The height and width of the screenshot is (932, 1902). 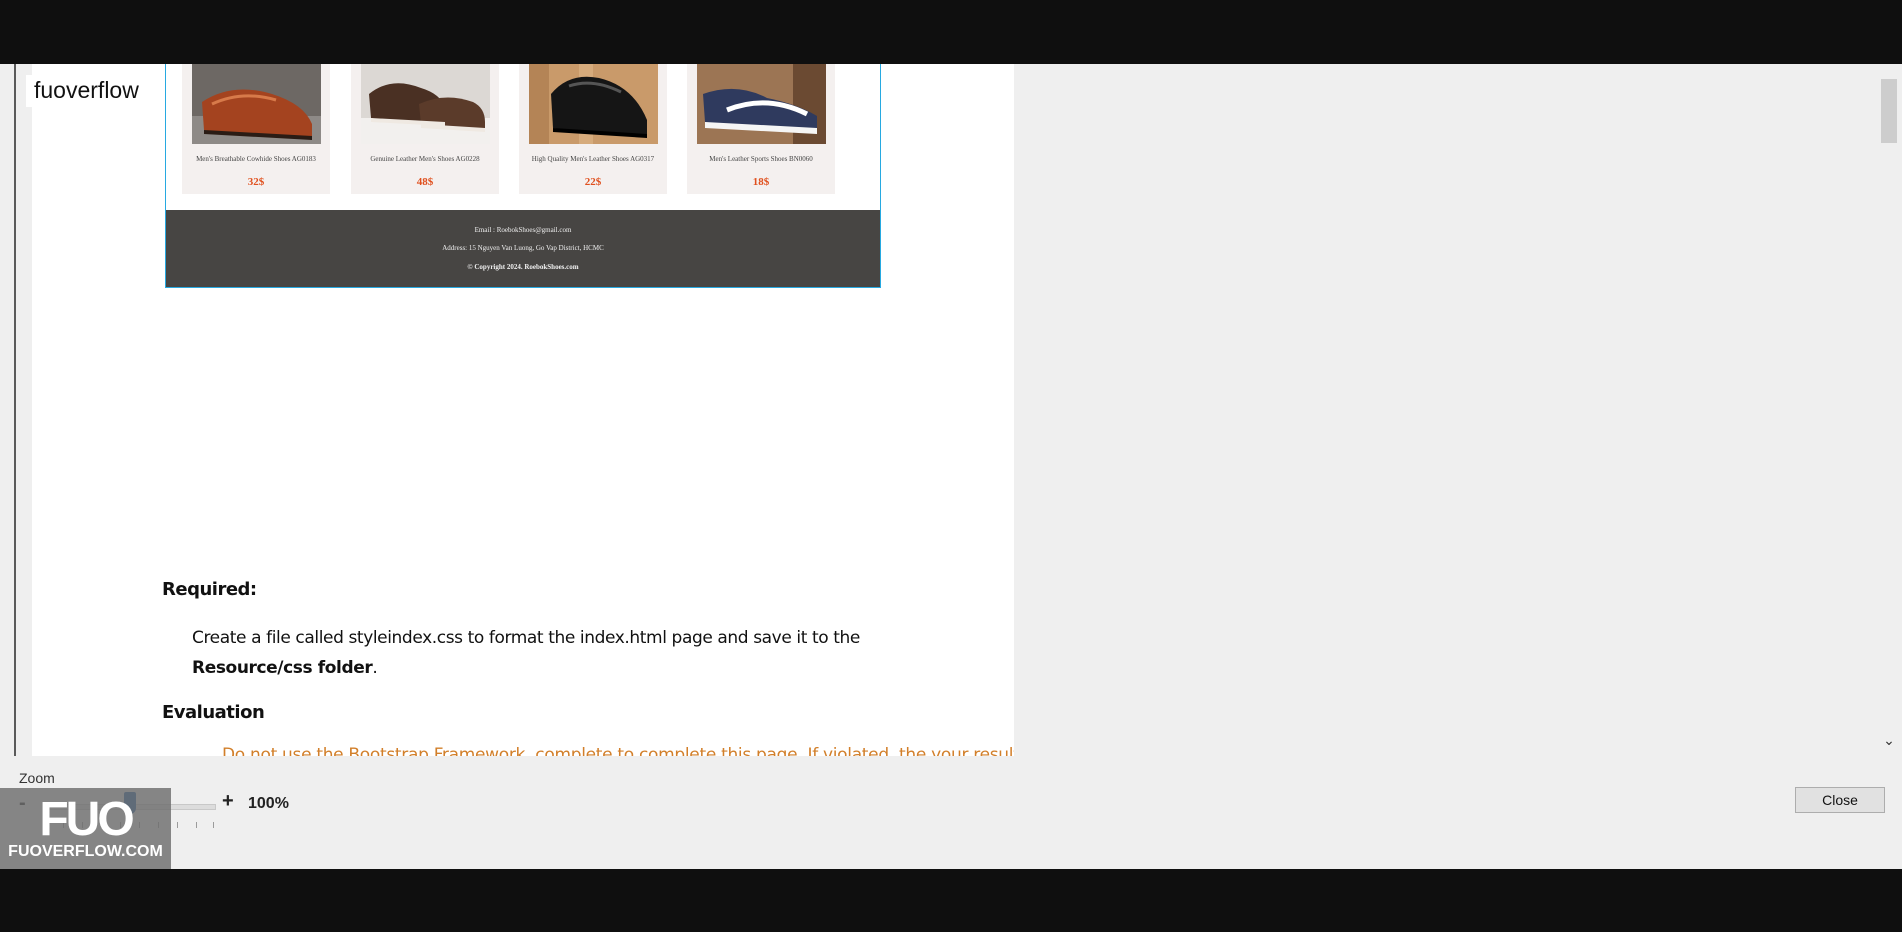 I want to click on product-price: 22$, so click(x=593, y=182).